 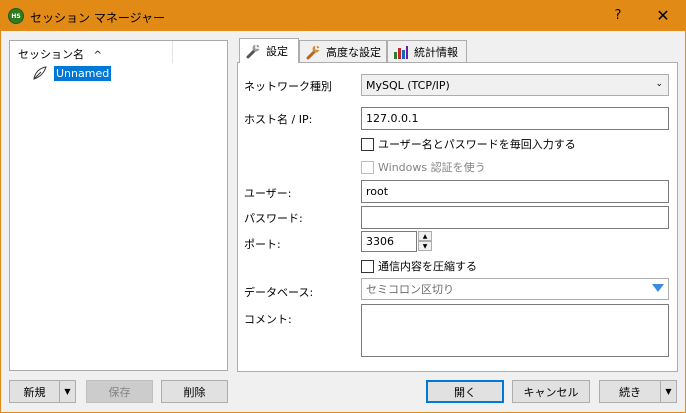 What do you see at coordinates (465, 391) in the screenshot?
I see `open-button: 開く` at bounding box center [465, 391].